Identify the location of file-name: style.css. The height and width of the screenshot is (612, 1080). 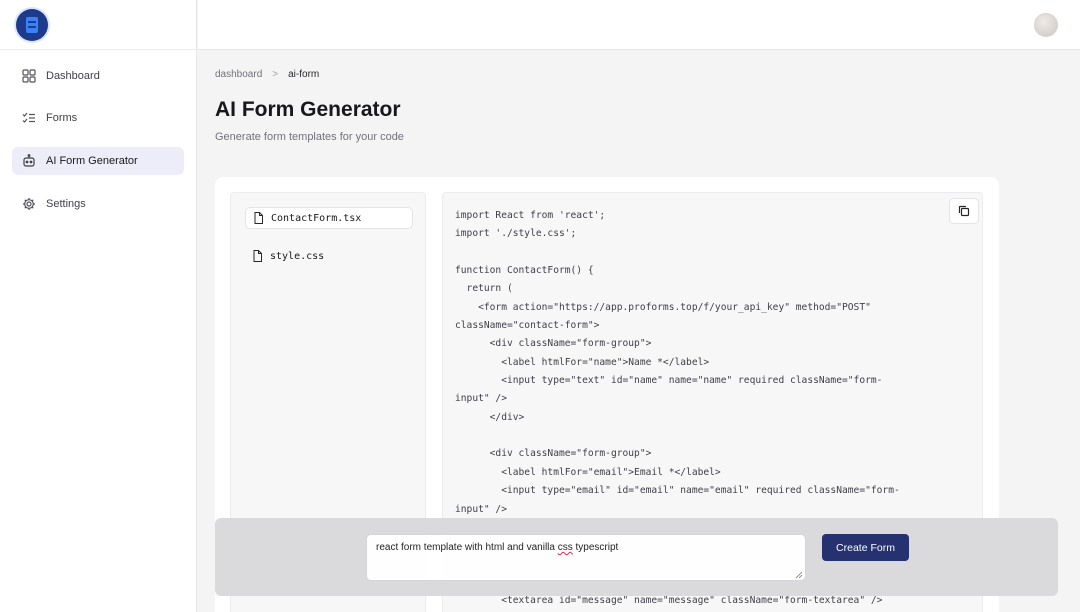
(297, 256).